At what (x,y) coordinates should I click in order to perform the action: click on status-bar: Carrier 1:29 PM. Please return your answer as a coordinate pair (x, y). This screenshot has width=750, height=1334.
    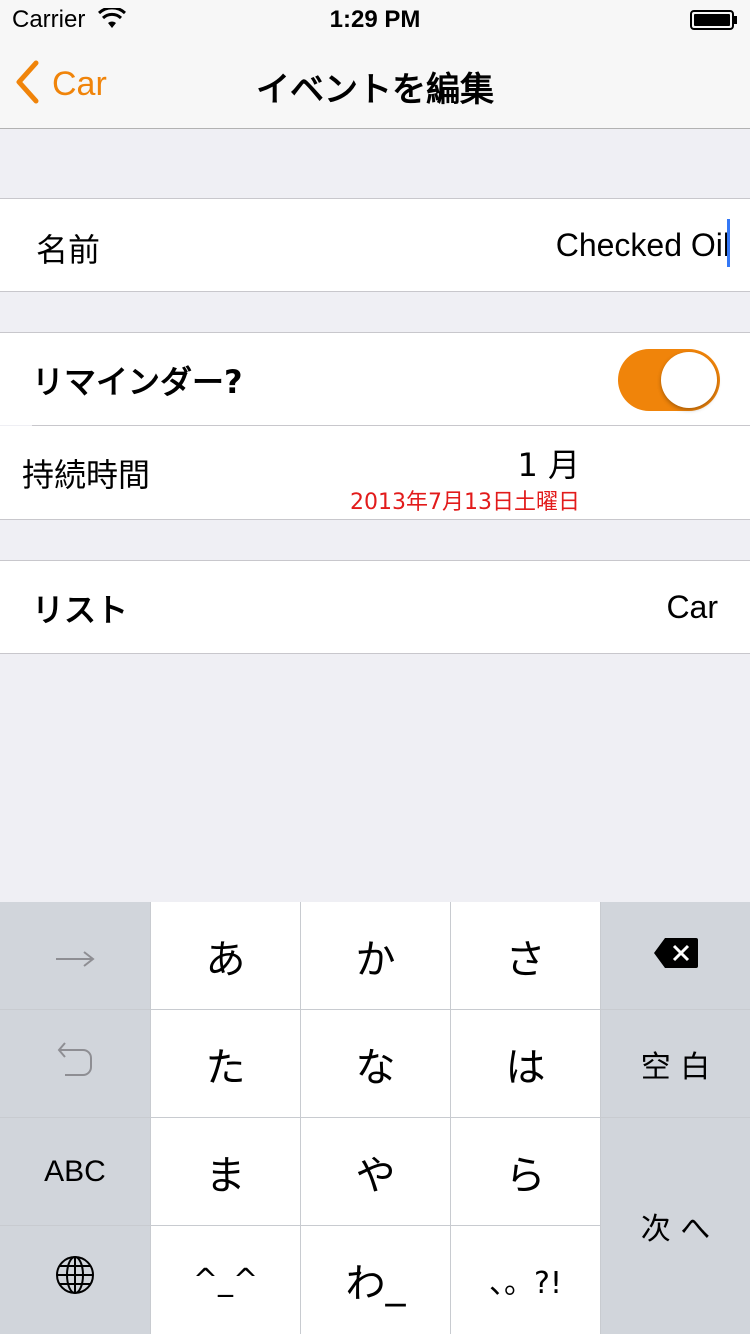
    Looking at the image, I should click on (375, 20).